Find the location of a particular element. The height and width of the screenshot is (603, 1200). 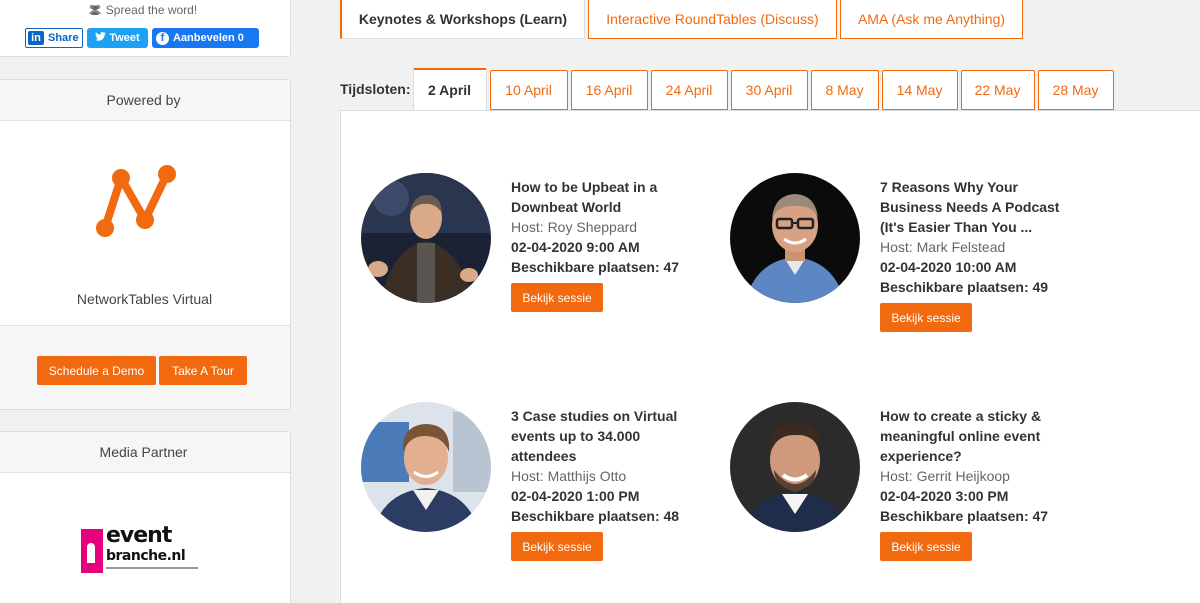

spread-the-word: Spread the word! is located at coordinates (144, 10).